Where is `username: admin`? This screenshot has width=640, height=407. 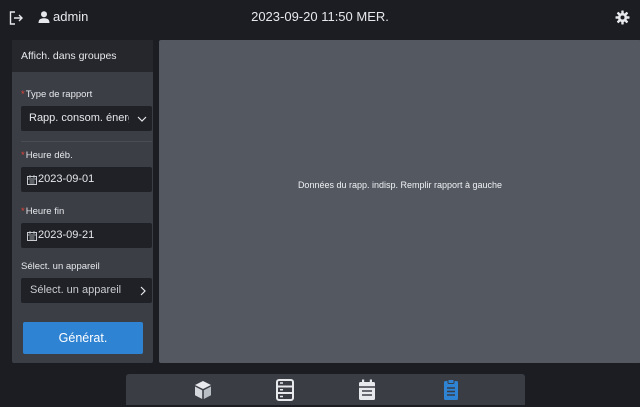
username: admin is located at coordinates (71, 16).